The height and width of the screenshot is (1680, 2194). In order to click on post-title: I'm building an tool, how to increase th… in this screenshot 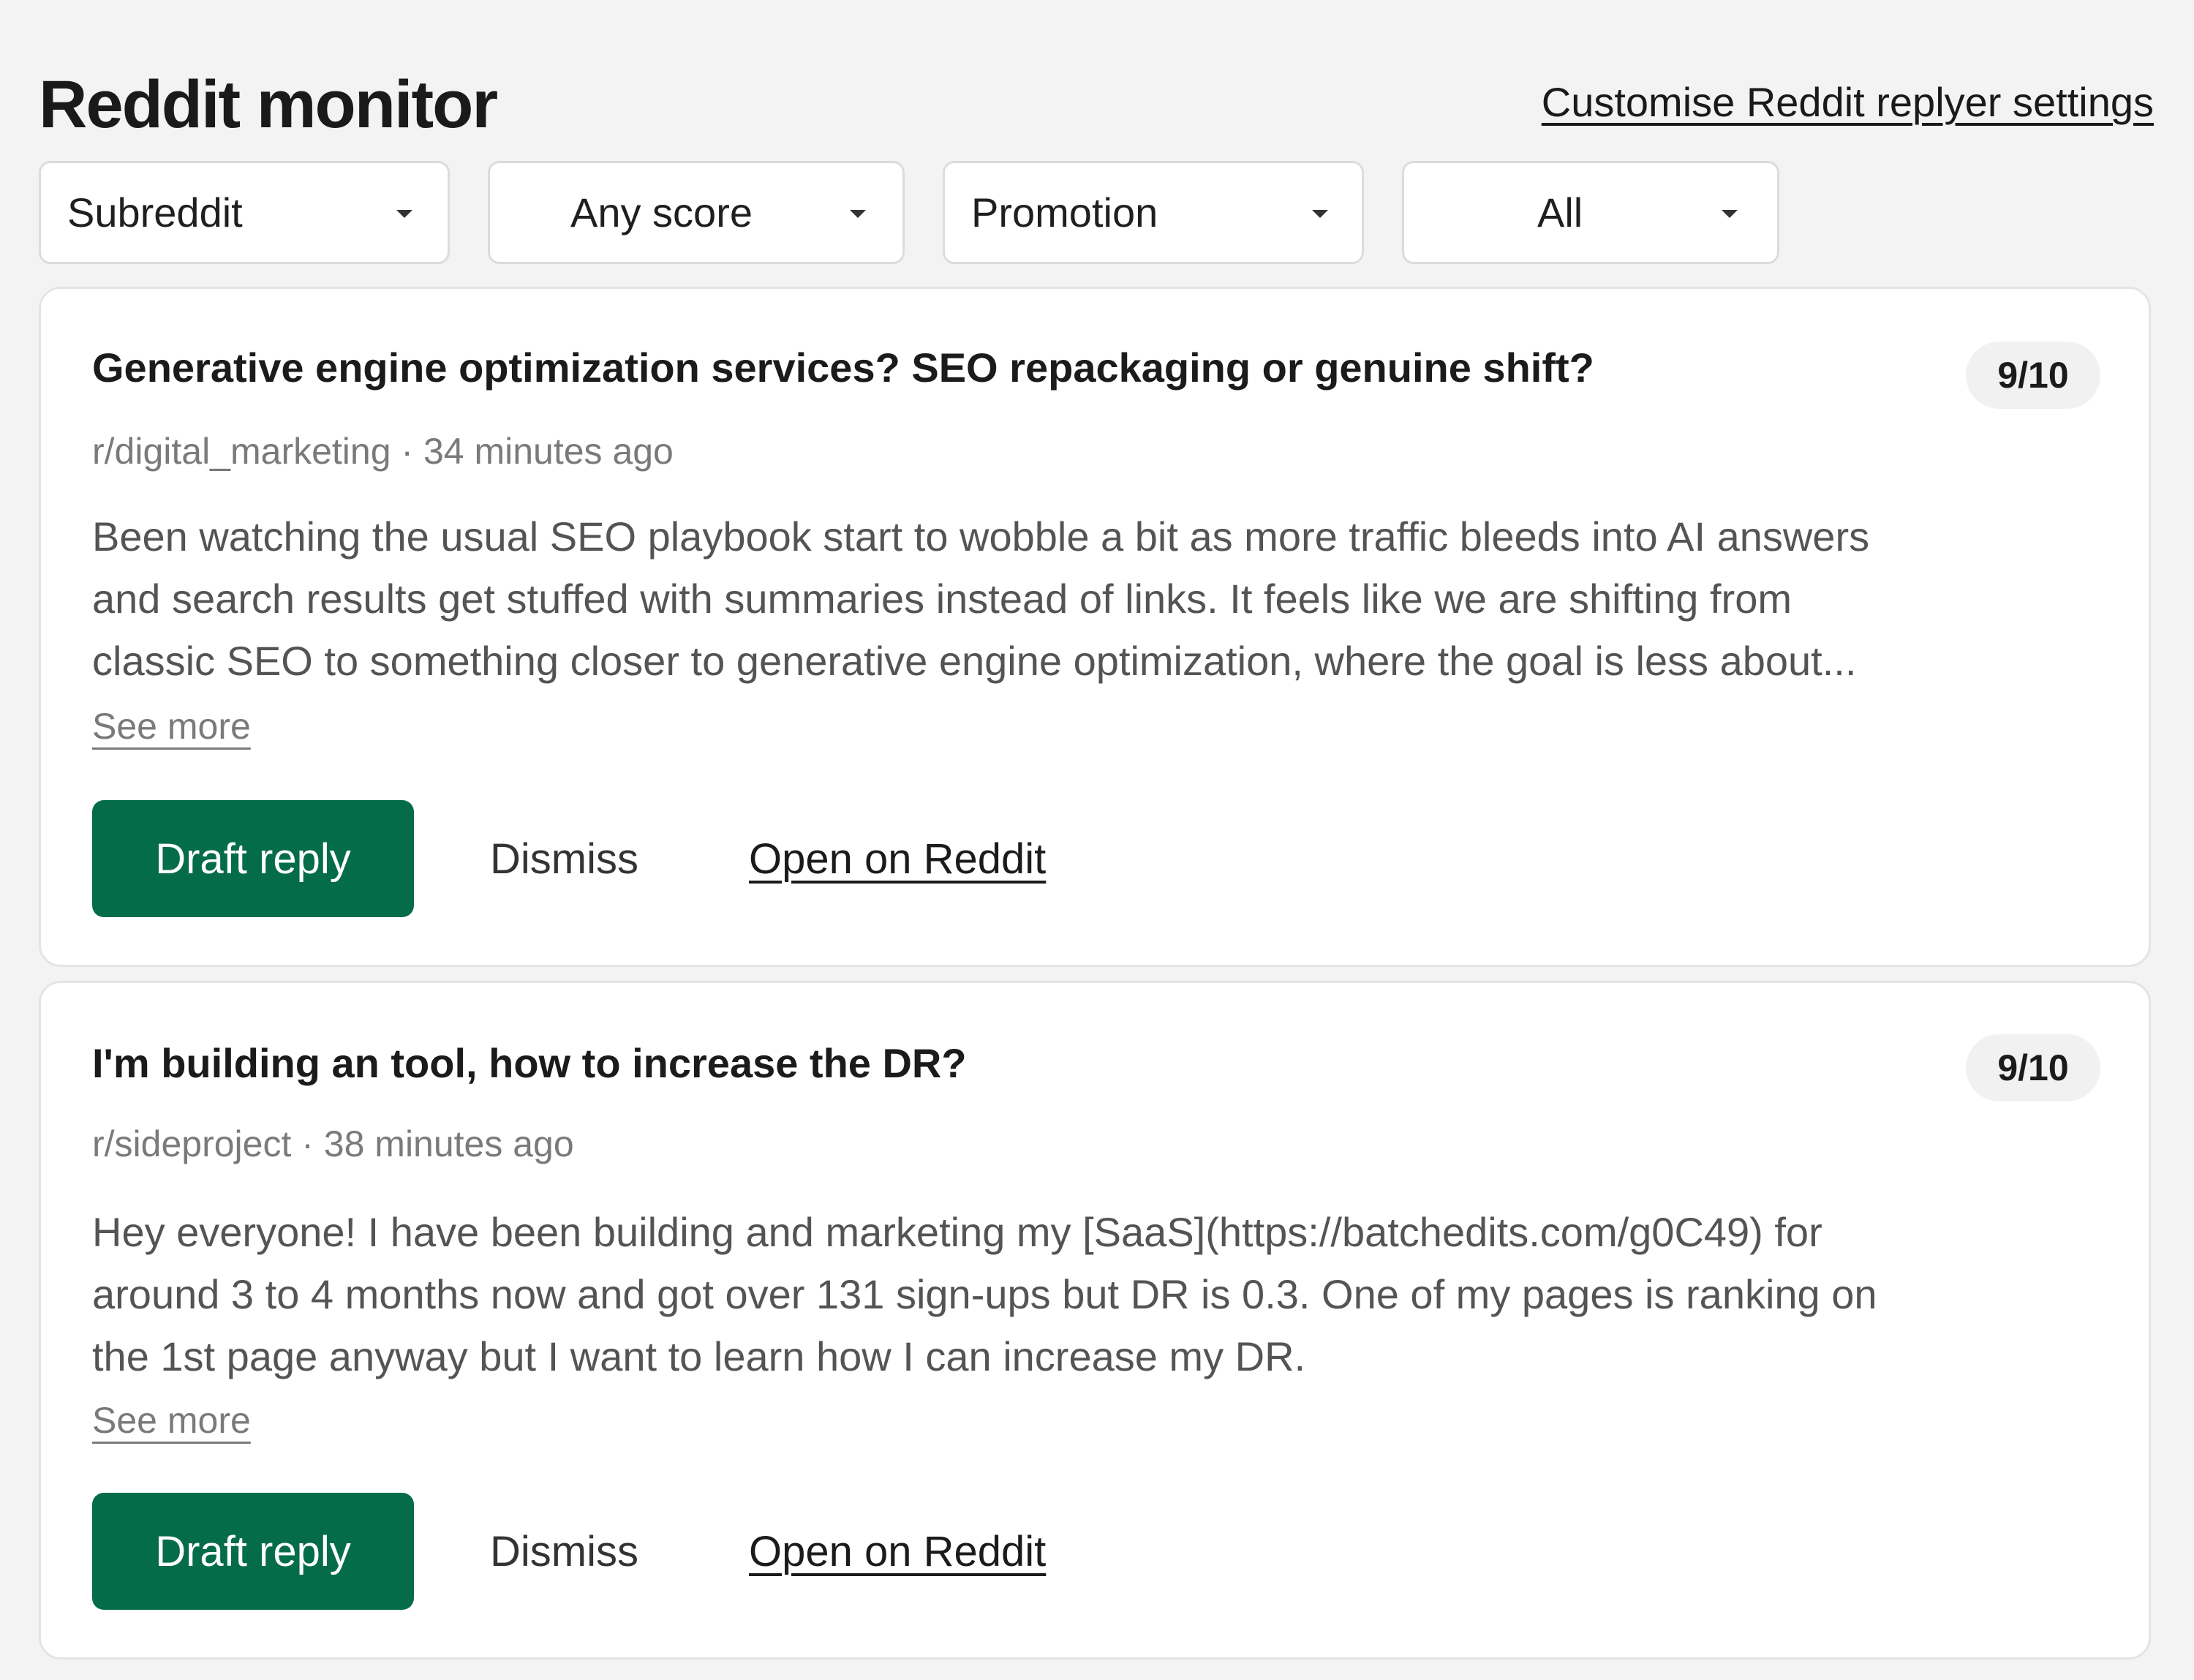, I will do `click(529, 1063)`.